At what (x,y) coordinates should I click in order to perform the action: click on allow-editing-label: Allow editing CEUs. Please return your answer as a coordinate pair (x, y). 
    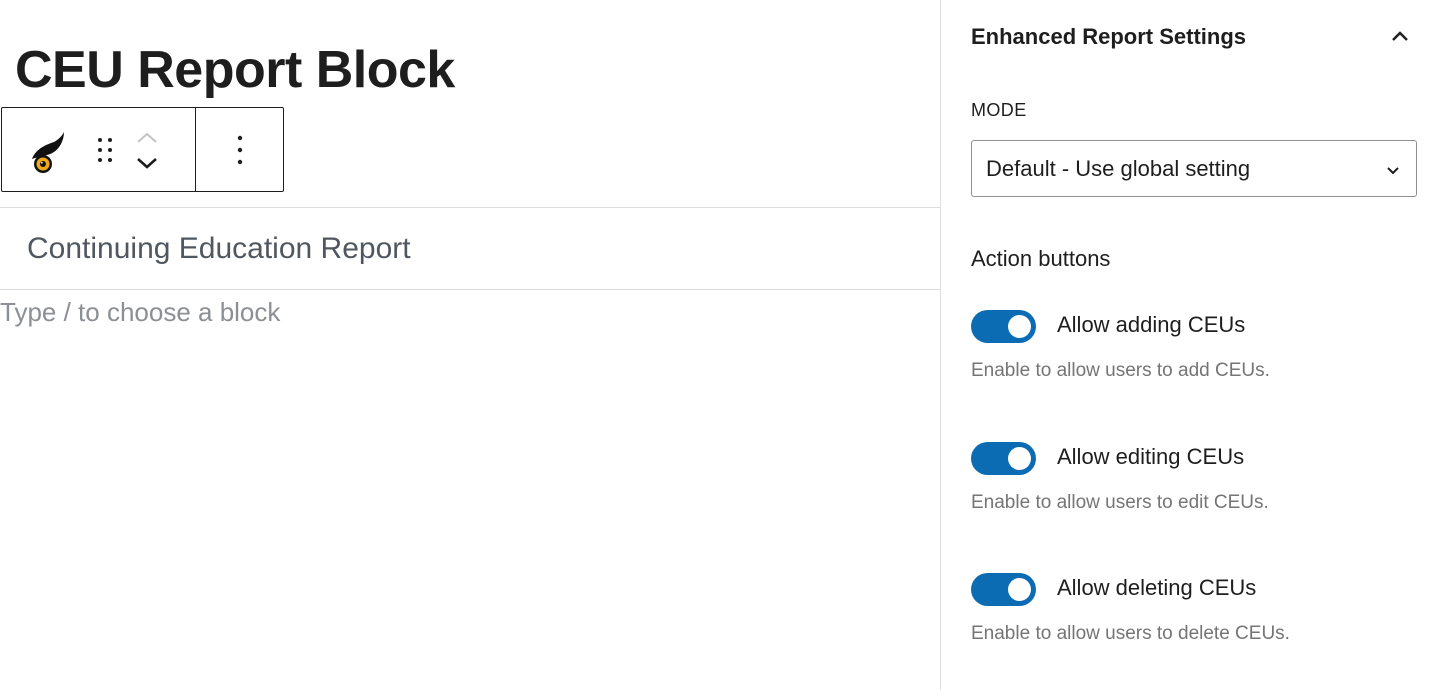
    Looking at the image, I should click on (1150, 457).